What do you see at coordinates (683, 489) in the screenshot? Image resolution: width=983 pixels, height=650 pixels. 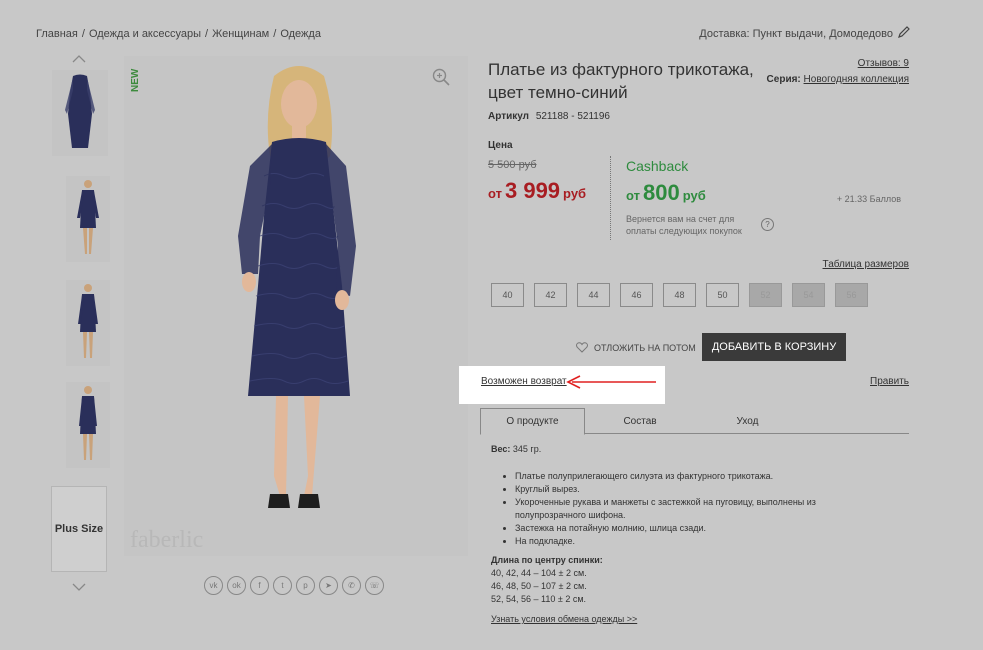 I see `list-item: Круглый вырез.` at bounding box center [683, 489].